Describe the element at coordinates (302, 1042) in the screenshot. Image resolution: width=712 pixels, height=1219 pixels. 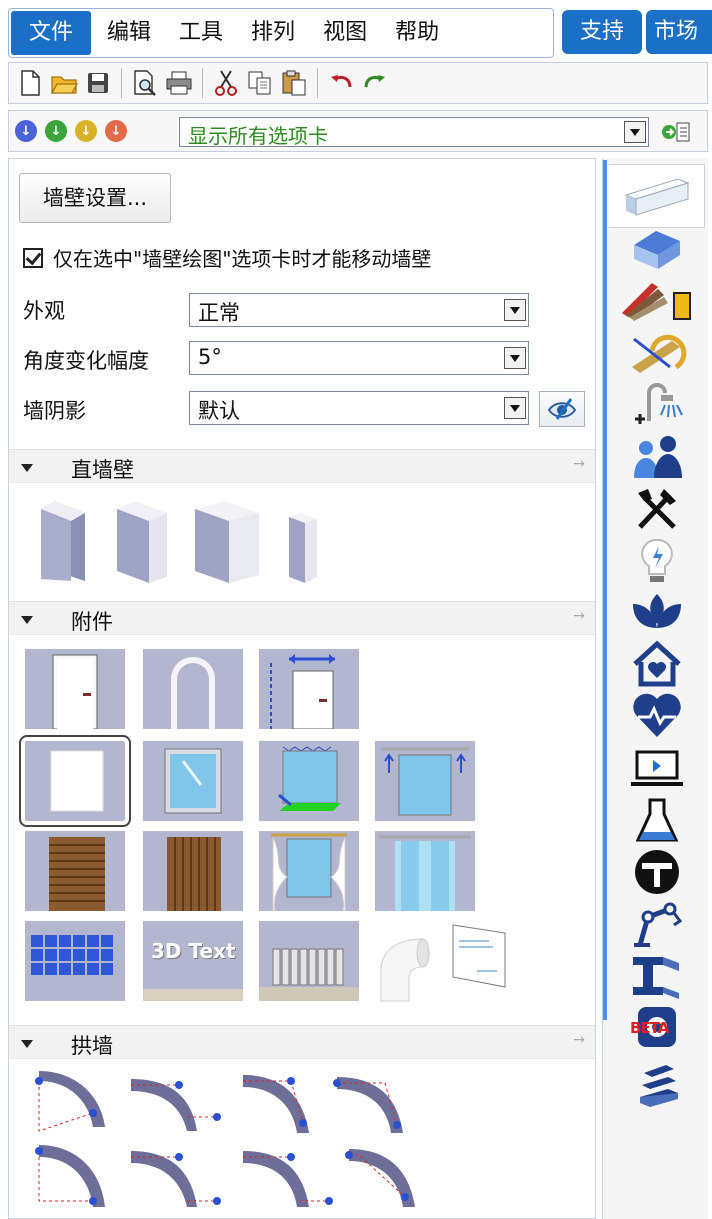
I see `arched-walls-header: 拱墙 →` at that location.